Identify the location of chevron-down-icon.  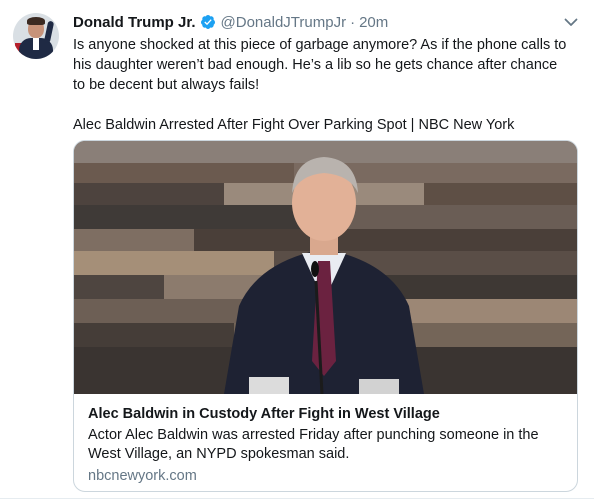
(571, 22).